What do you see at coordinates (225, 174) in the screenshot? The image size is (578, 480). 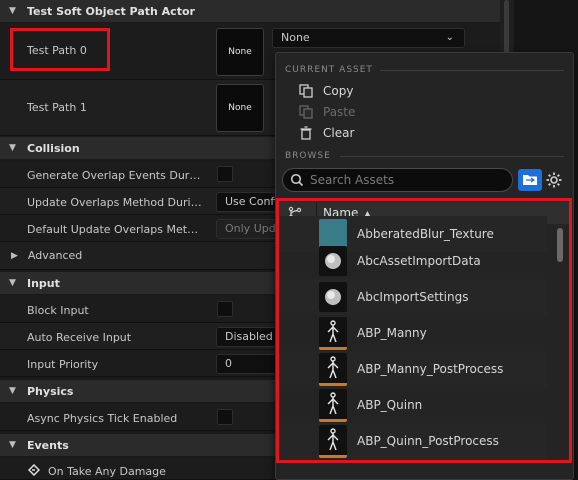 I see `generate-overlap-checkbox` at bounding box center [225, 174].